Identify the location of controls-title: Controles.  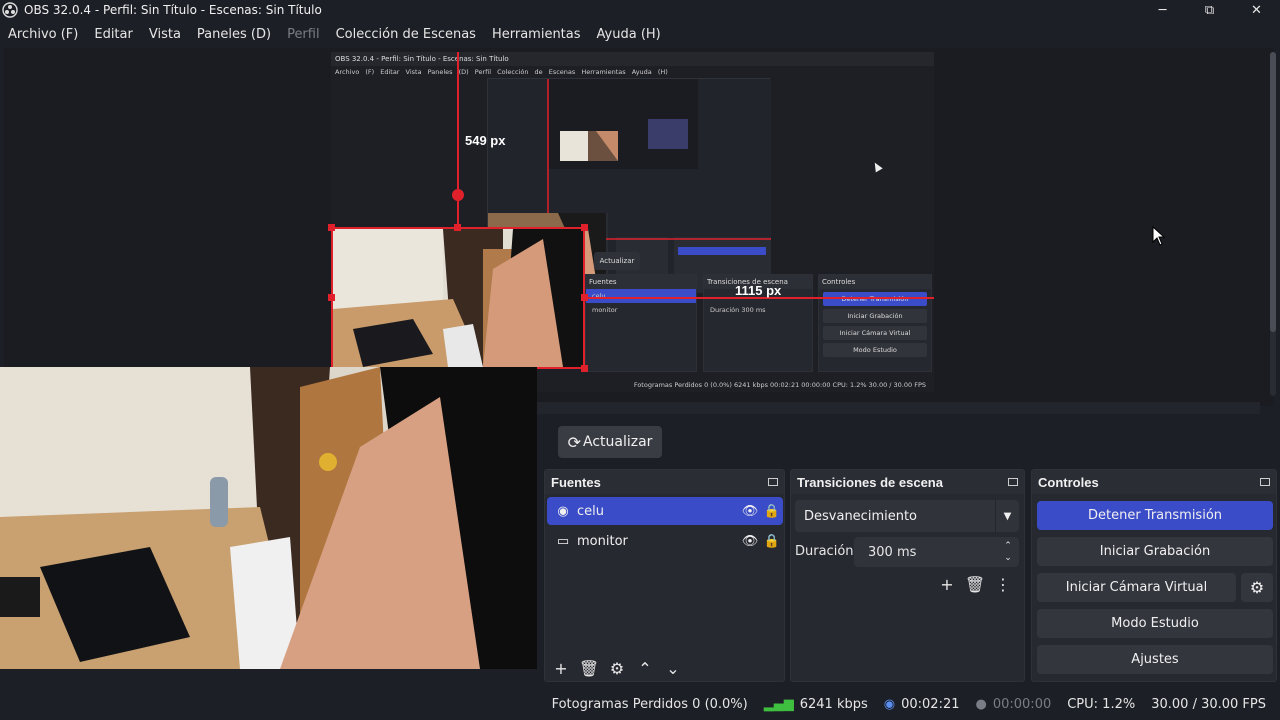
(1068, 482).